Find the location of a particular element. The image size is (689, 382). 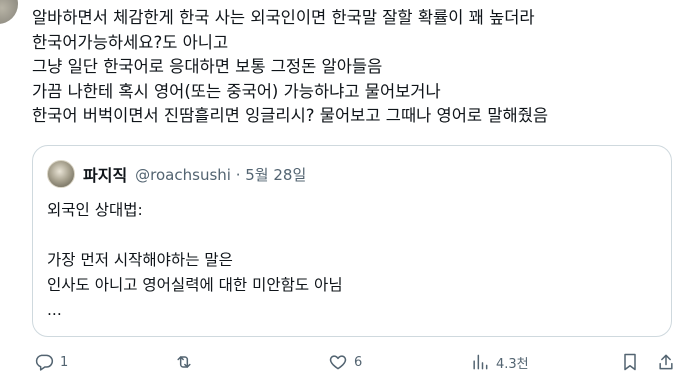

views-icon is located at coordinates (480, 362).